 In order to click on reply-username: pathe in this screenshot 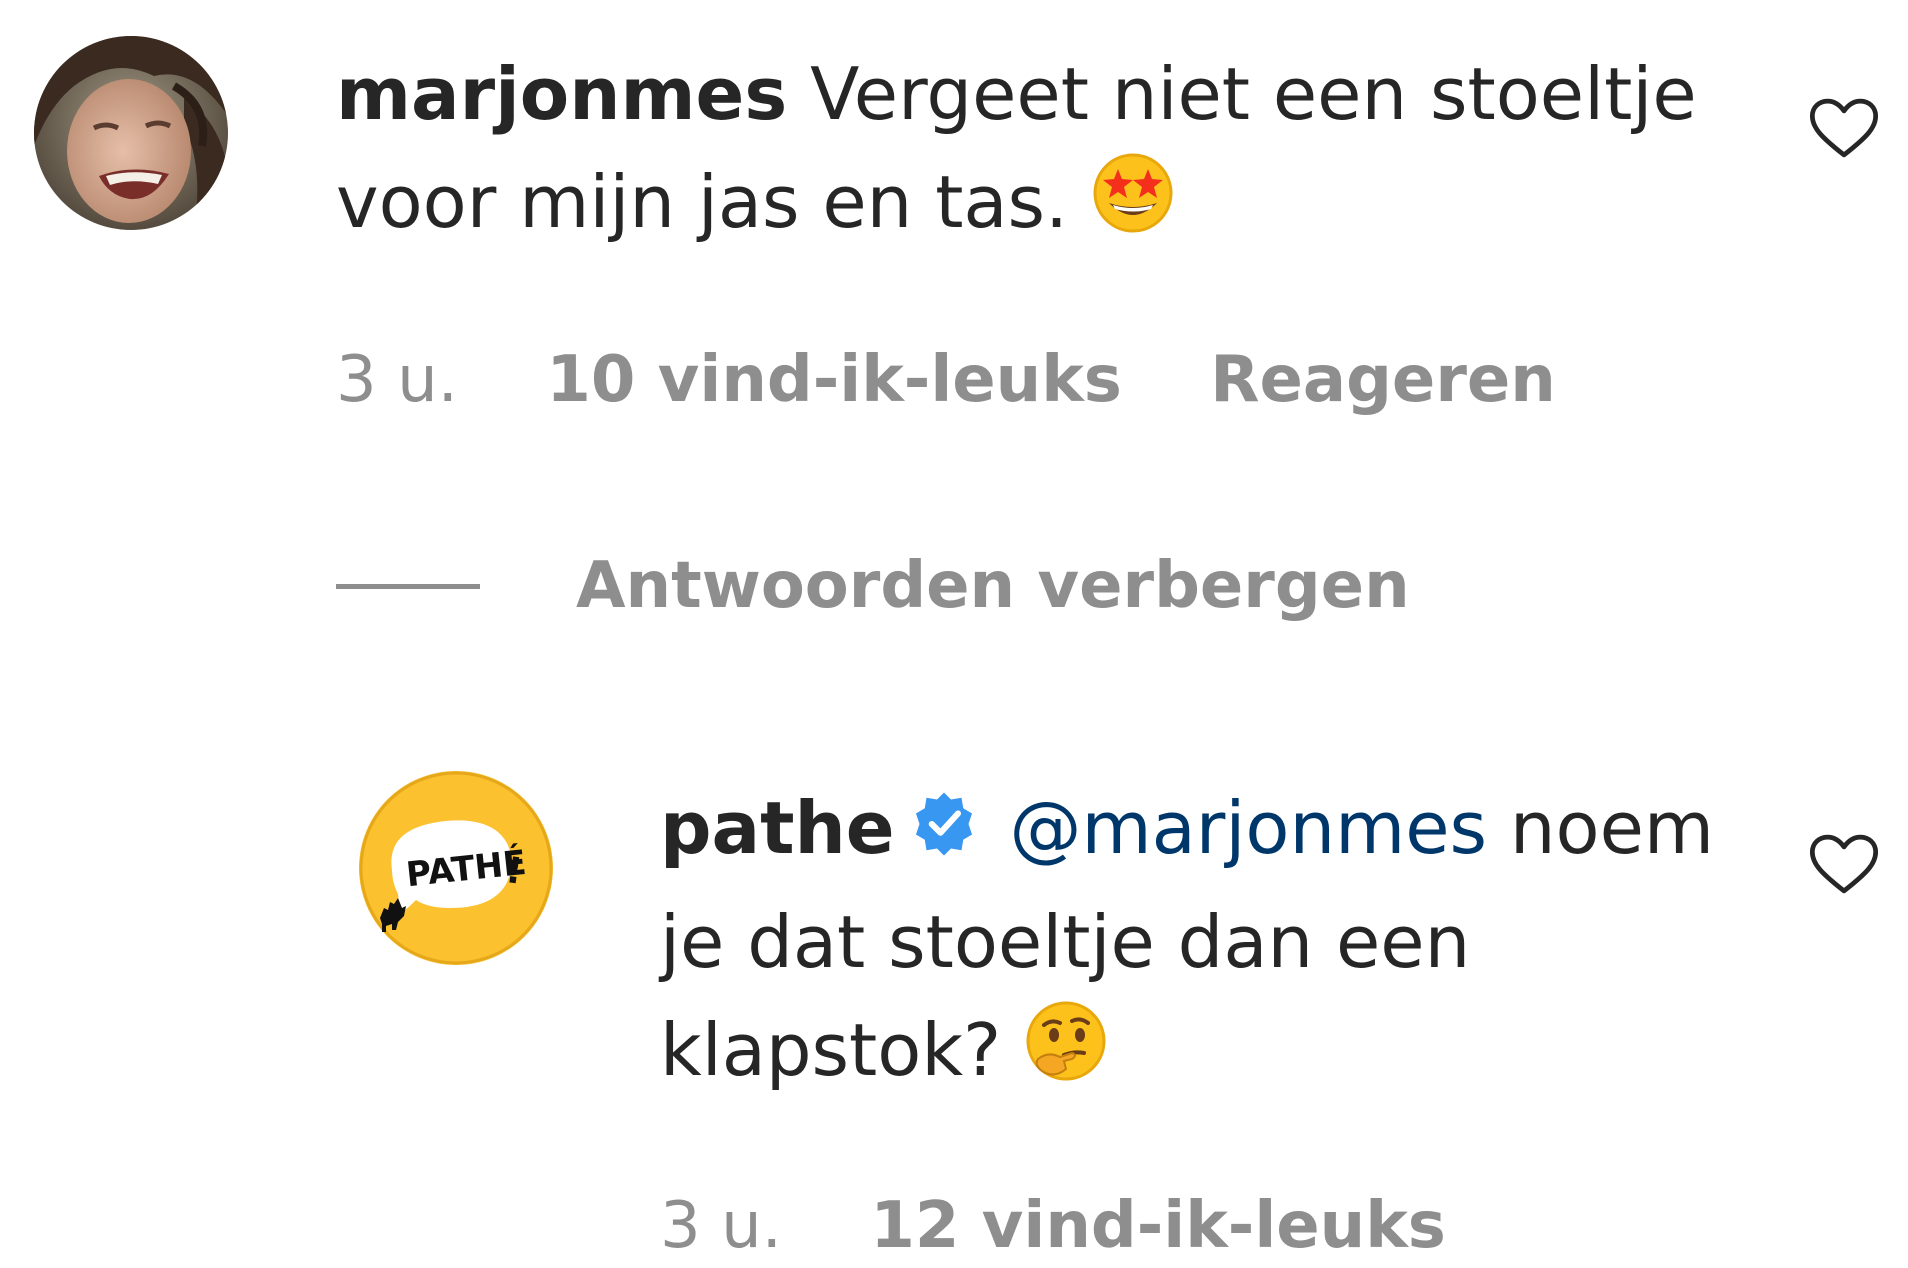, I will do `click(777, 828)`.